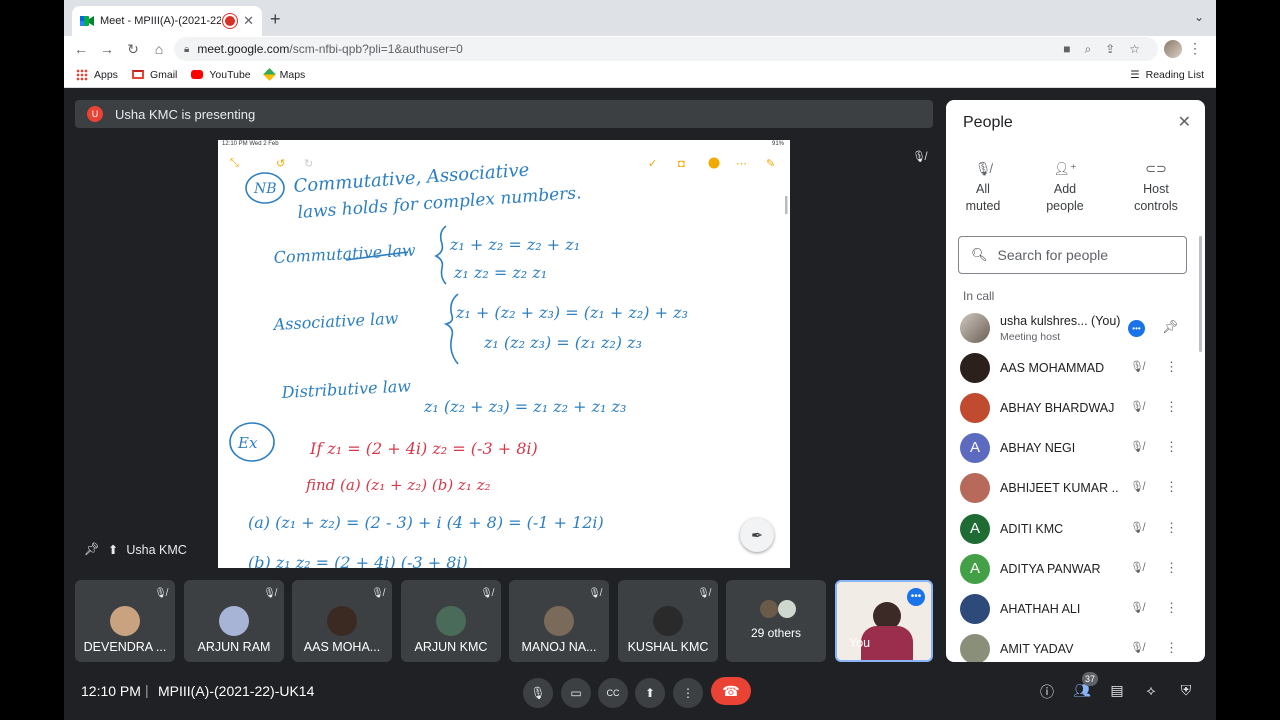 This screenshot has width=1280, height=720. I want to click on info-icon: ⓘ, so click(1047, 692).